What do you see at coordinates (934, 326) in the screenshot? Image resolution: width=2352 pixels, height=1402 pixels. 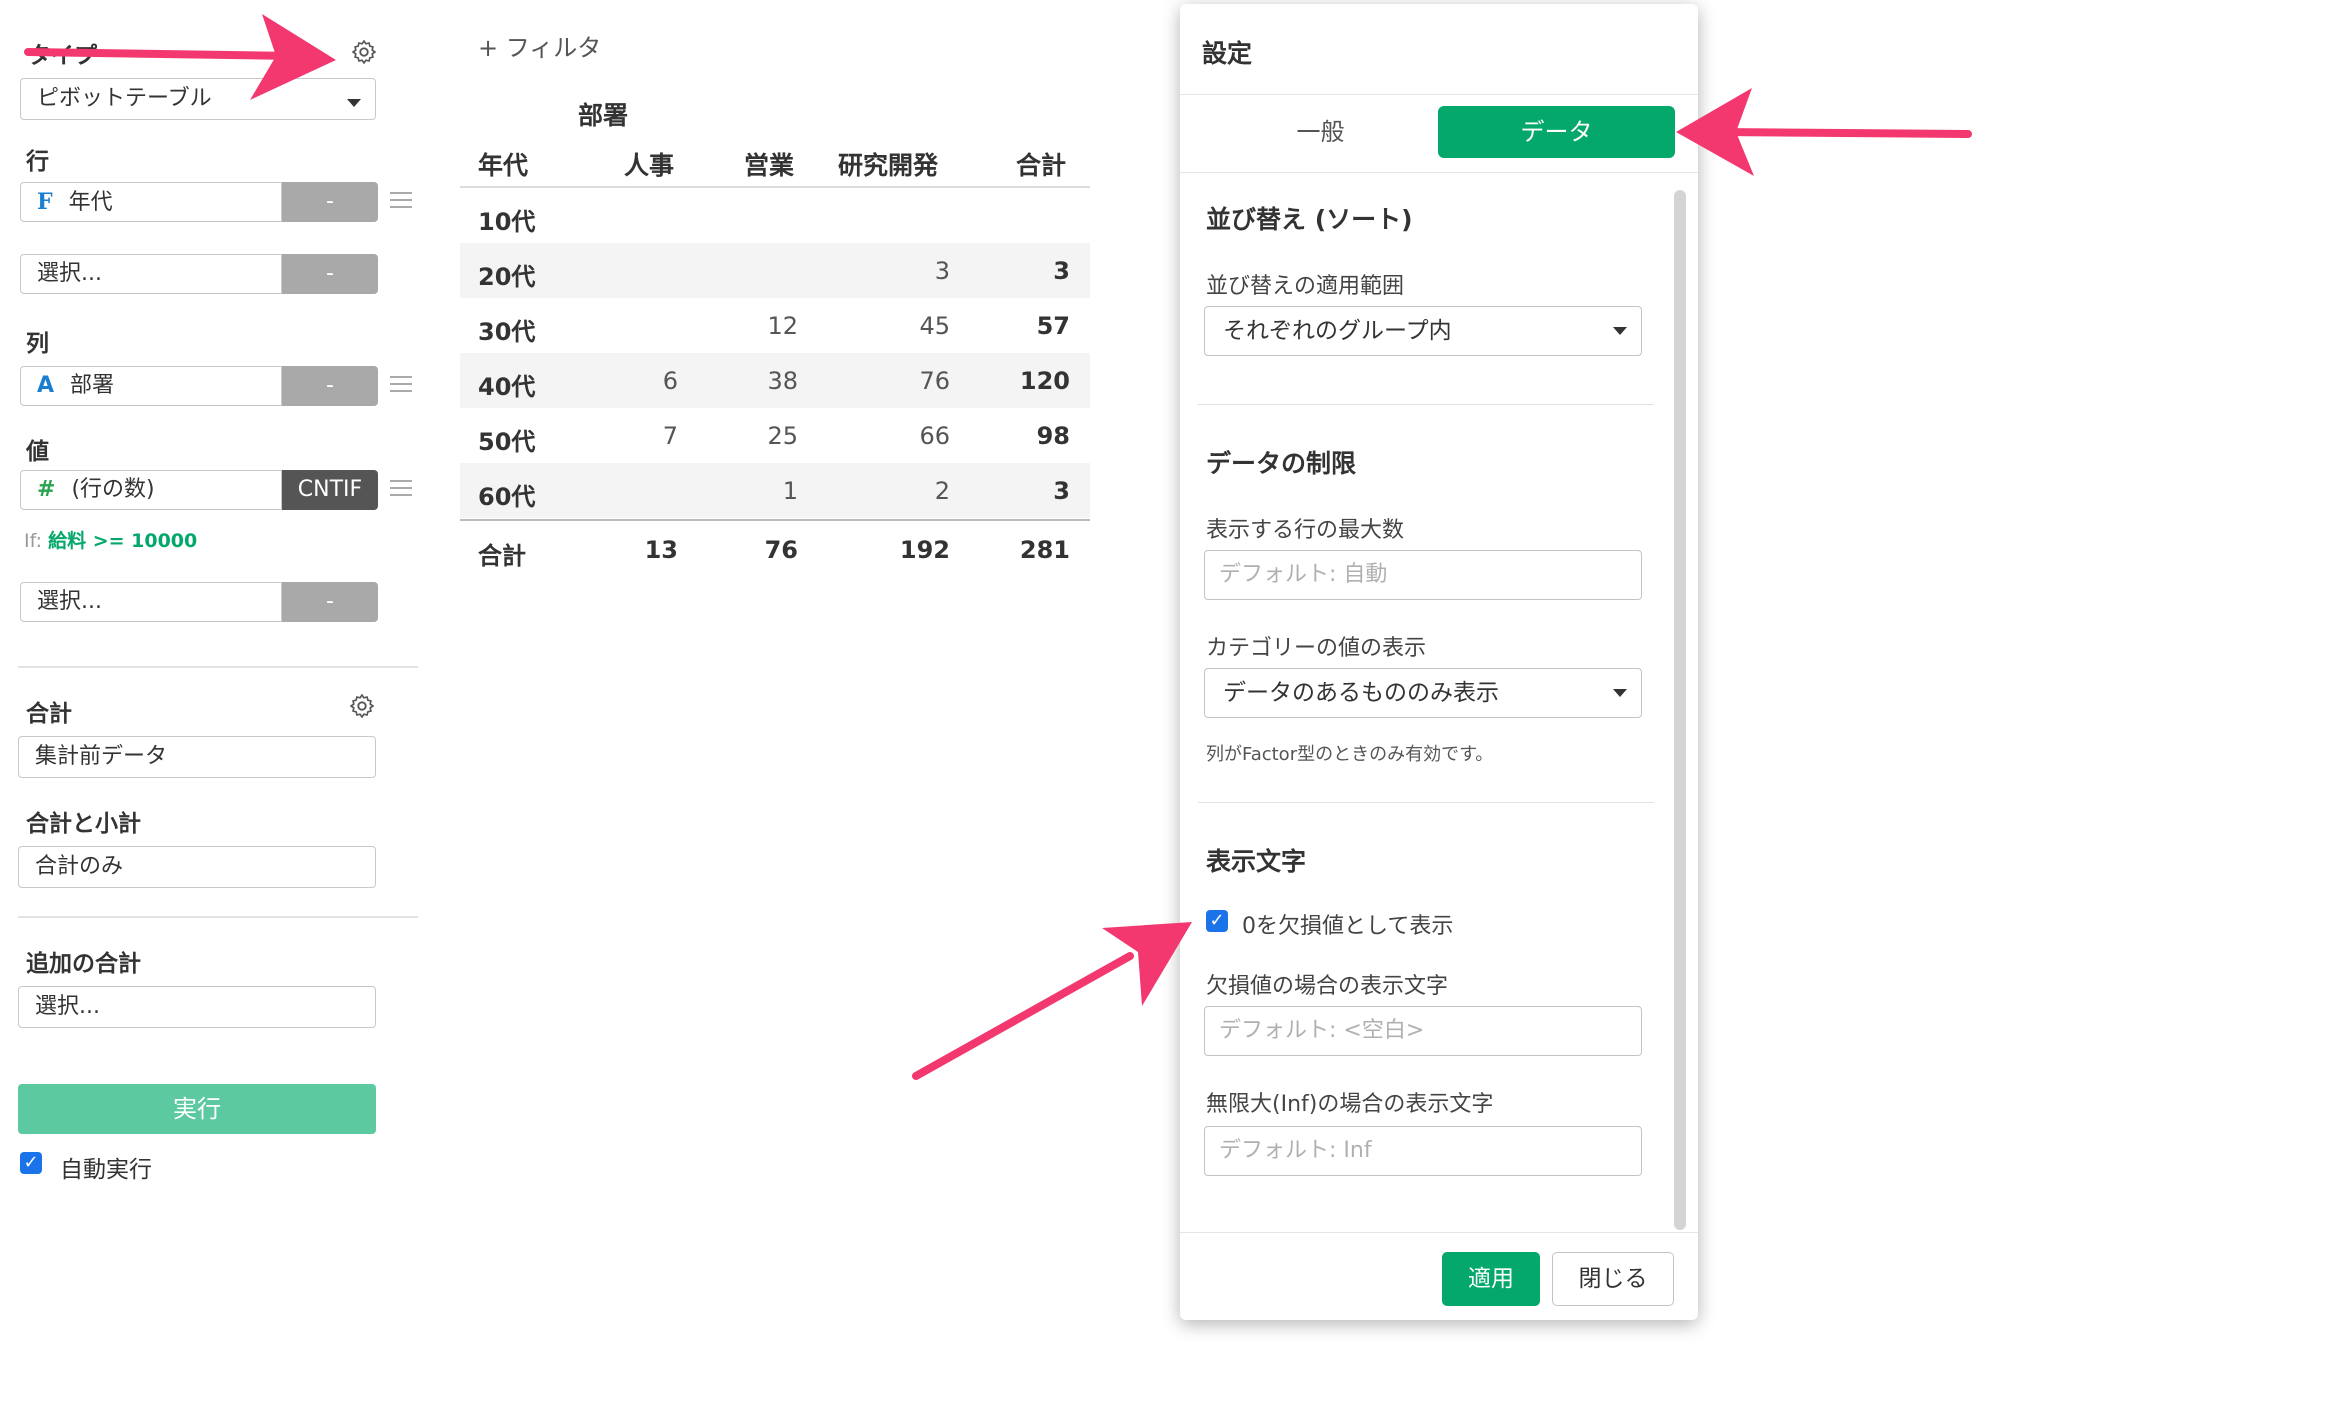 I see `table-cell: 45` at bounding box center [934, 326].